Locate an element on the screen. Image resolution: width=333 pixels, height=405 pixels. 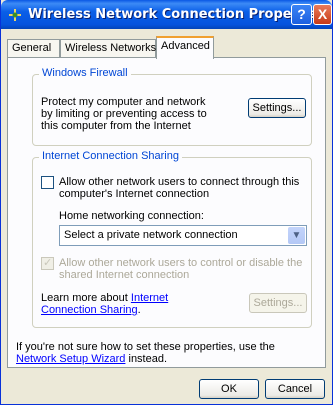
checkmark-icon: ✓ is located at coordinates (48, 263).